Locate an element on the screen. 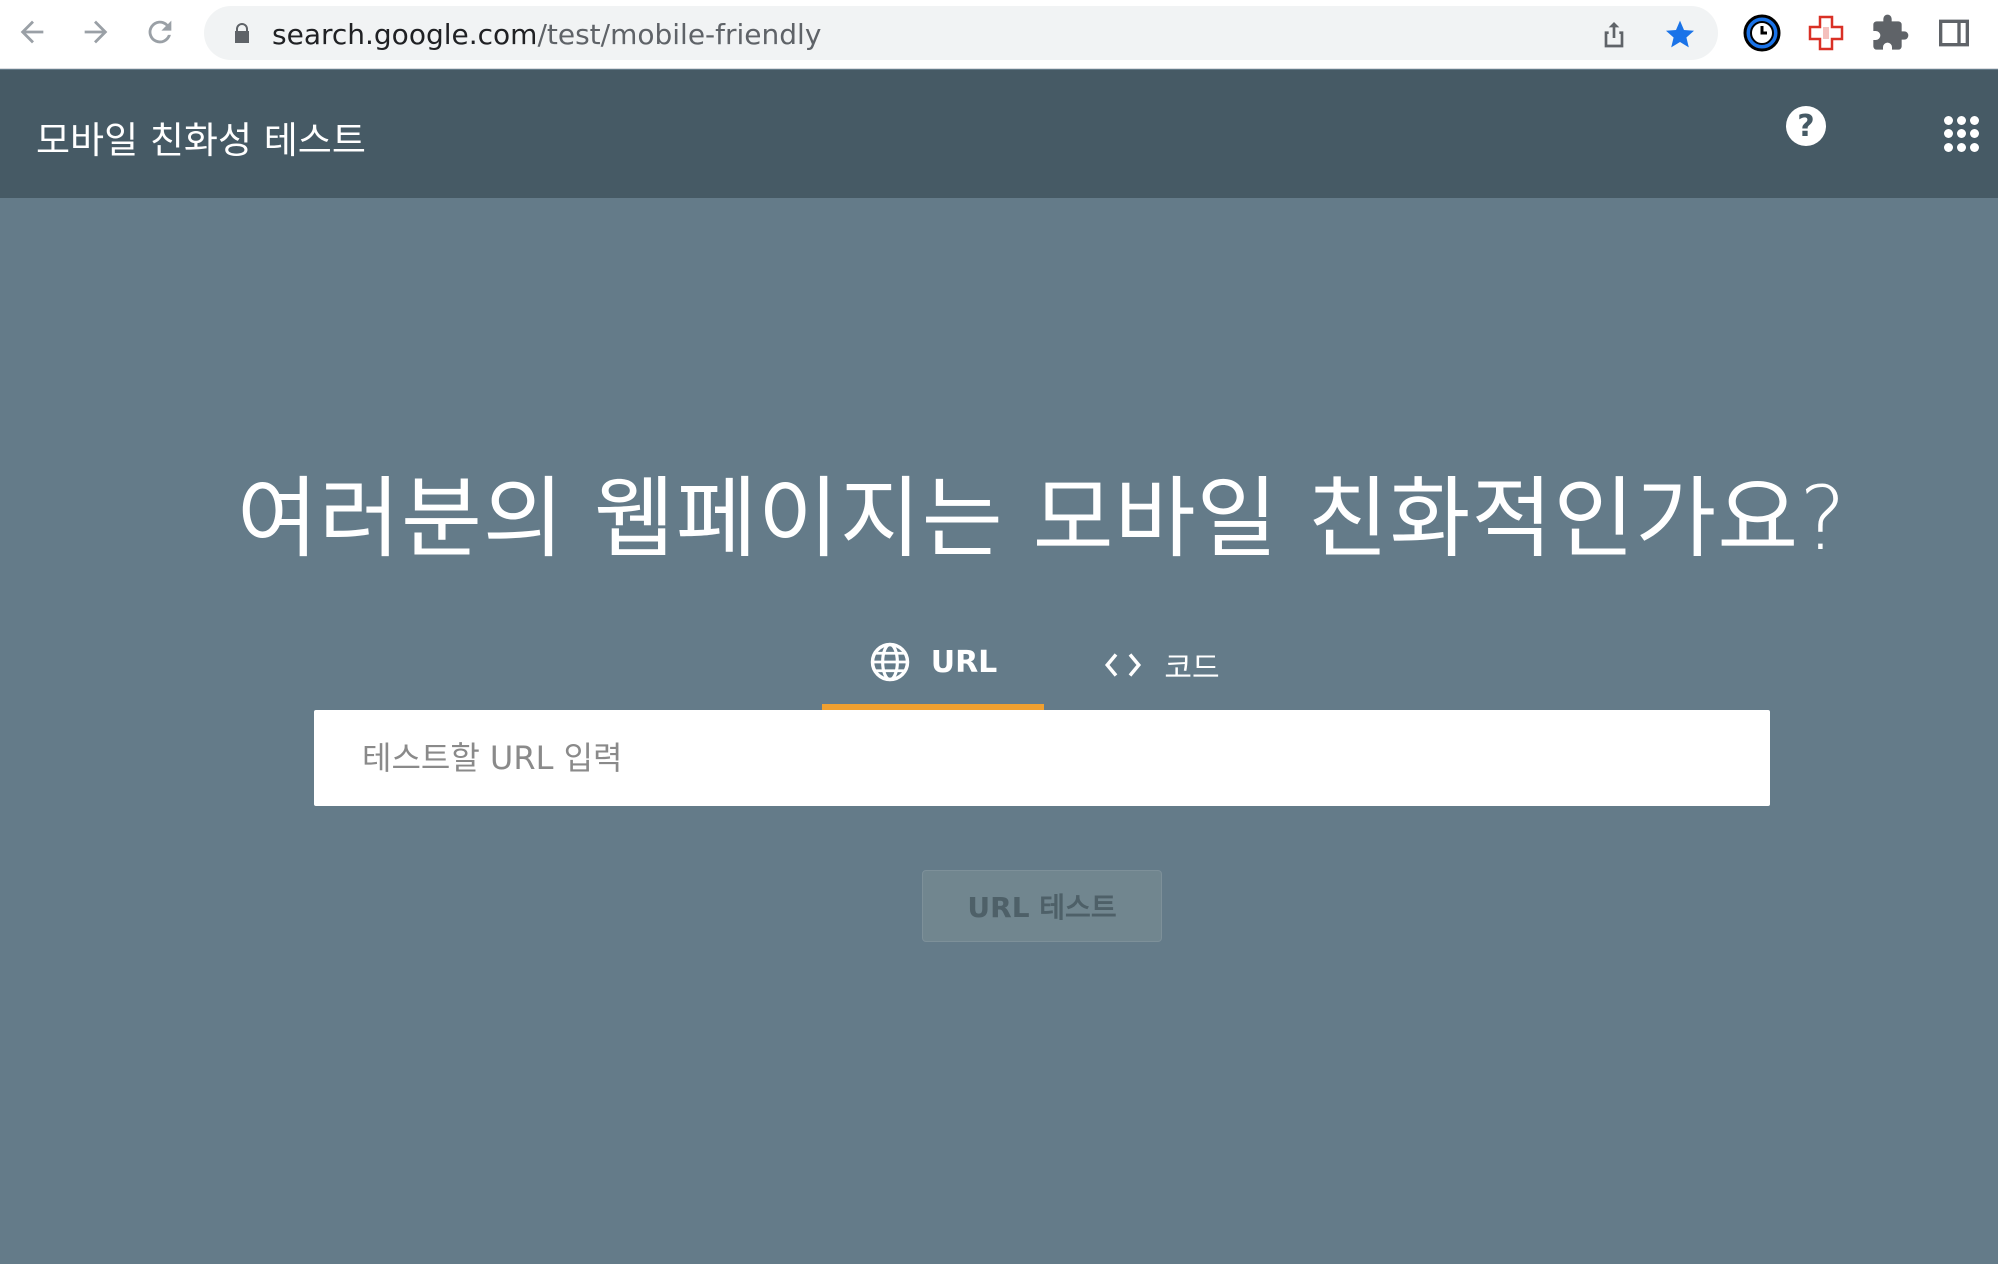 The height and width of the screenshot is (1264, 1998). url-text: search.google.com/test/mobile-friendly is located at coordinates (546, 34).